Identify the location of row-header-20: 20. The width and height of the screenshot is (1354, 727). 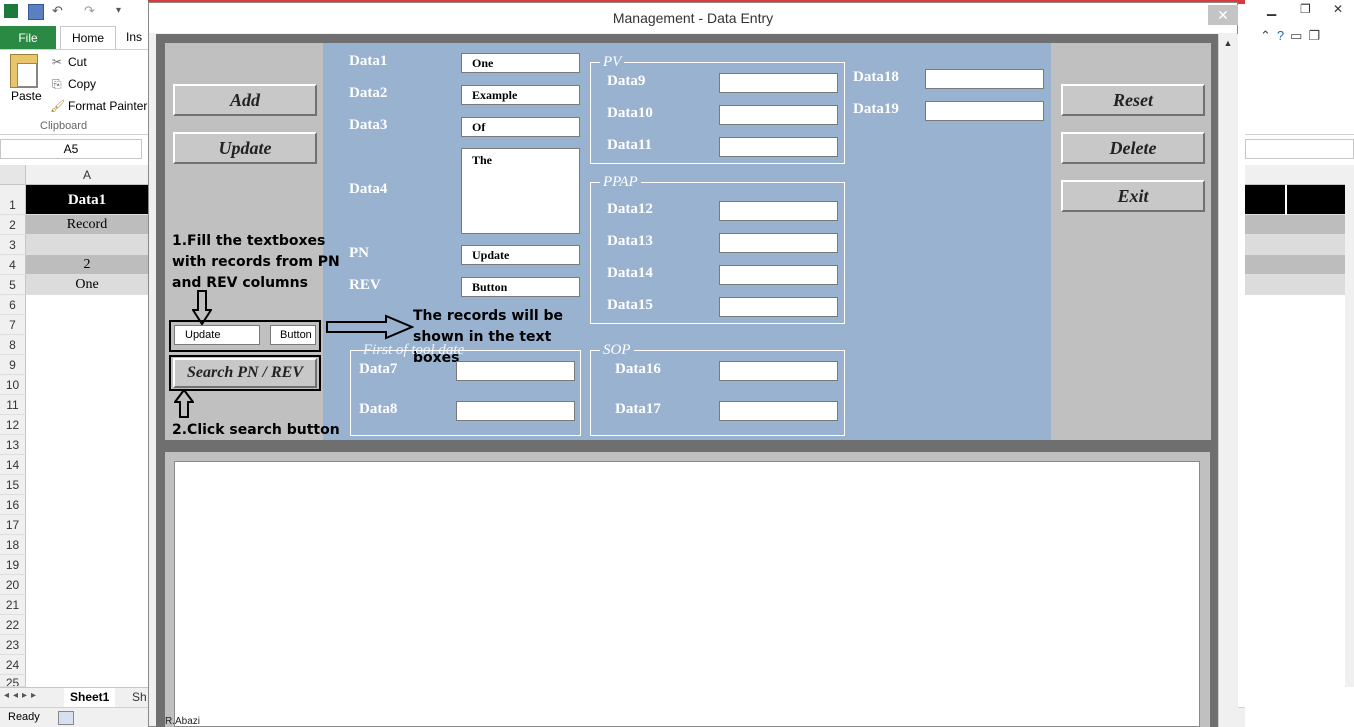
(13, 585).